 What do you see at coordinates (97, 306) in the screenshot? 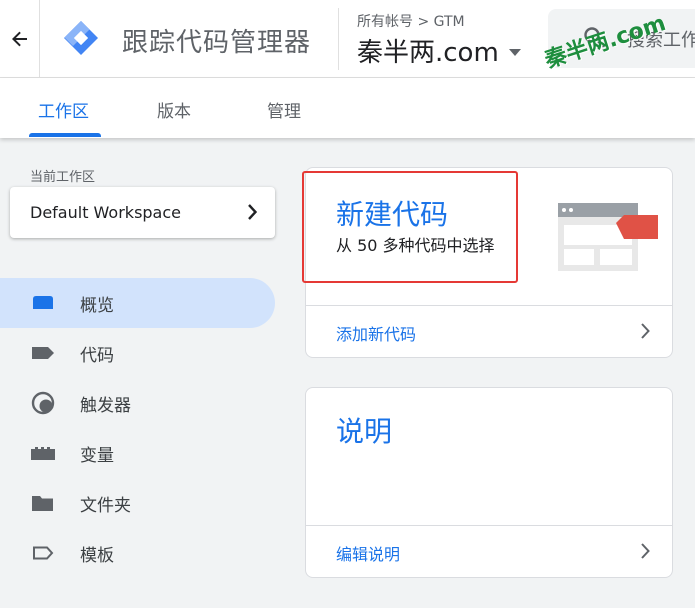
I see `sidebar-item-label: 概览` at bounding box center [97, 306].